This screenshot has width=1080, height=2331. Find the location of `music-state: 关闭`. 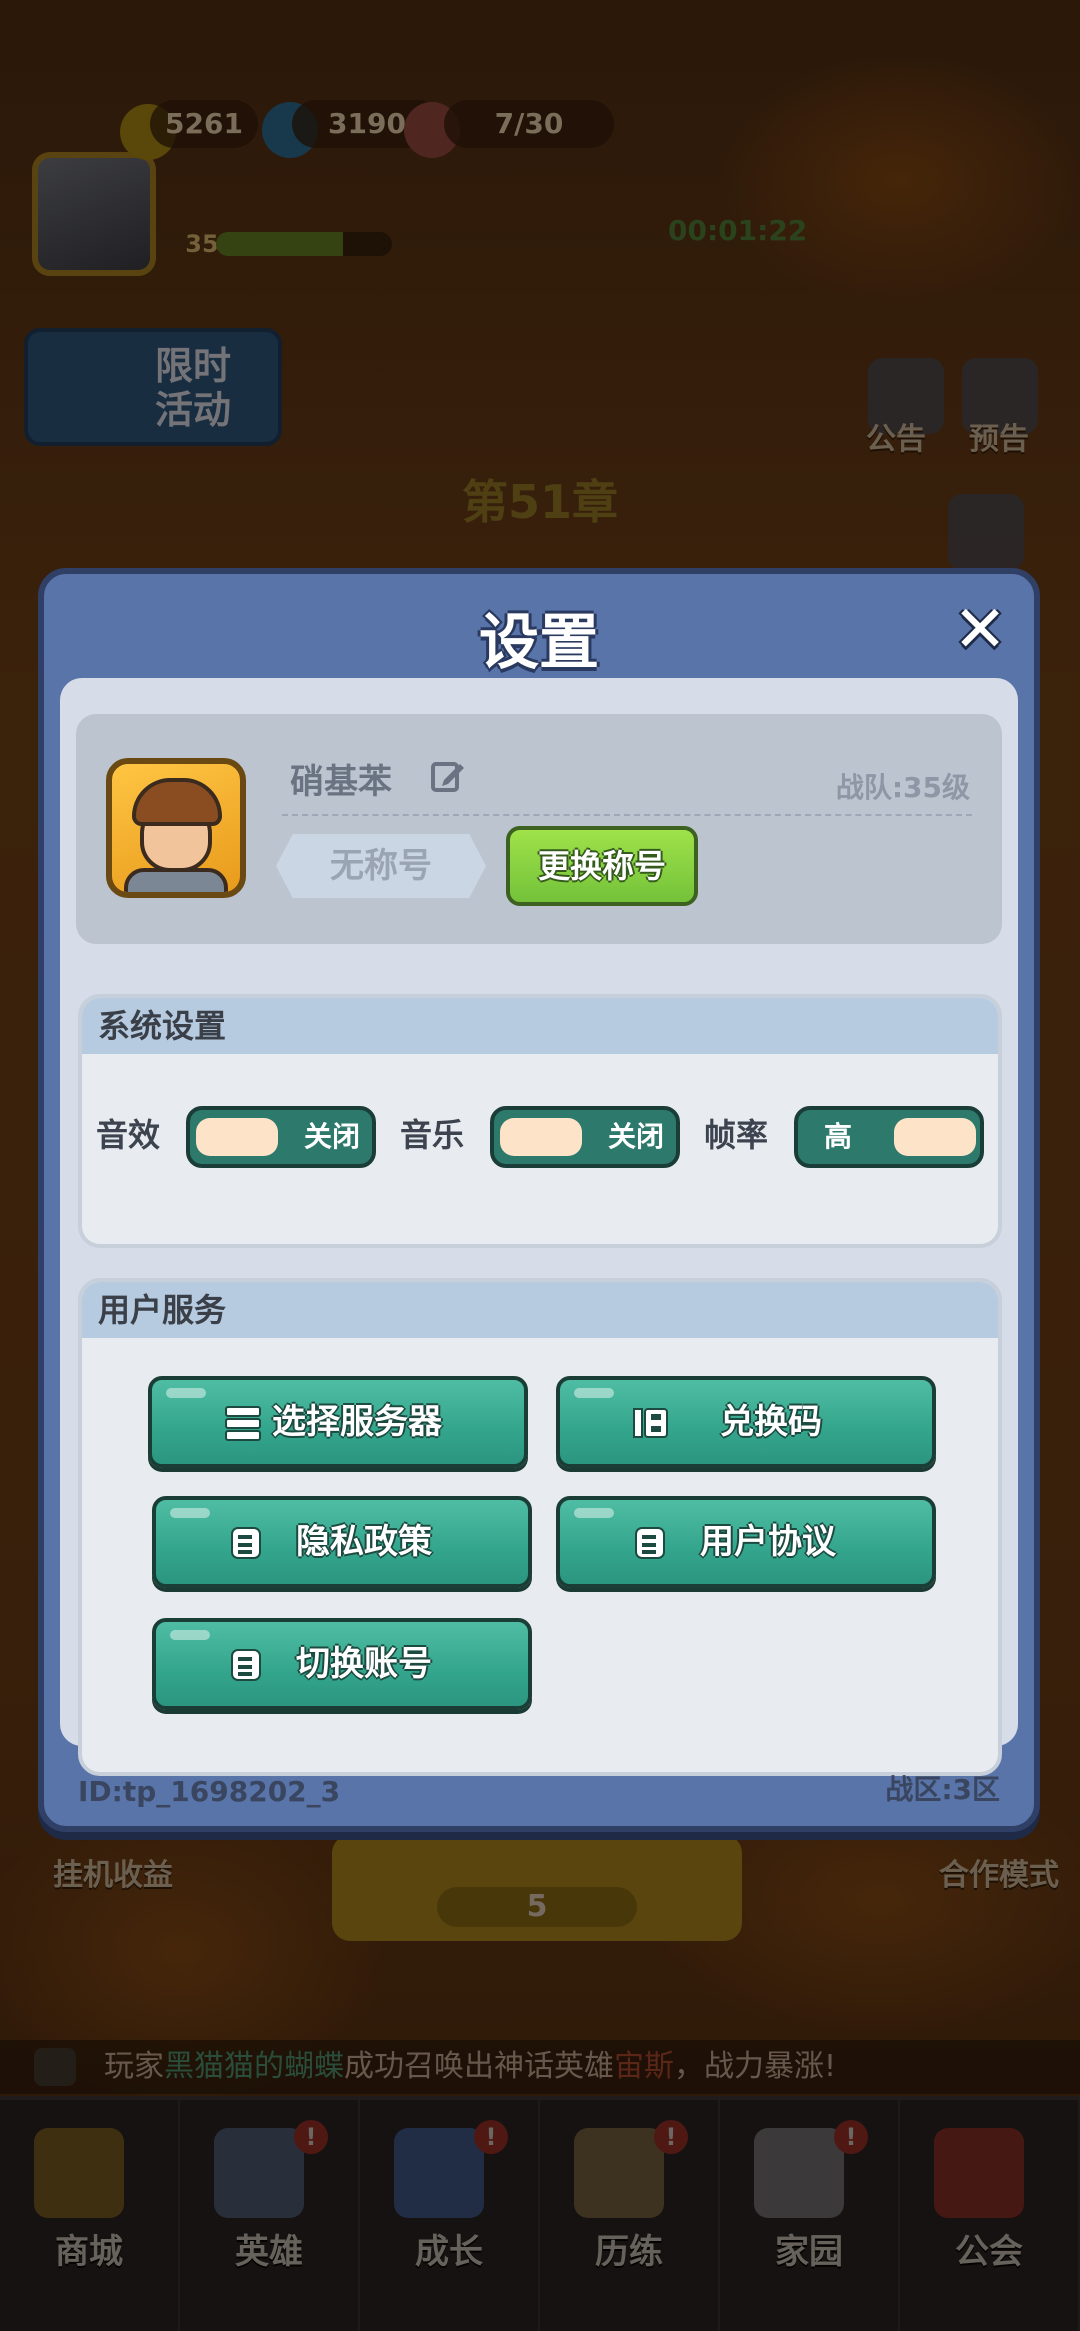

music-state: 关闭 is located at coordinates (636, 1136).